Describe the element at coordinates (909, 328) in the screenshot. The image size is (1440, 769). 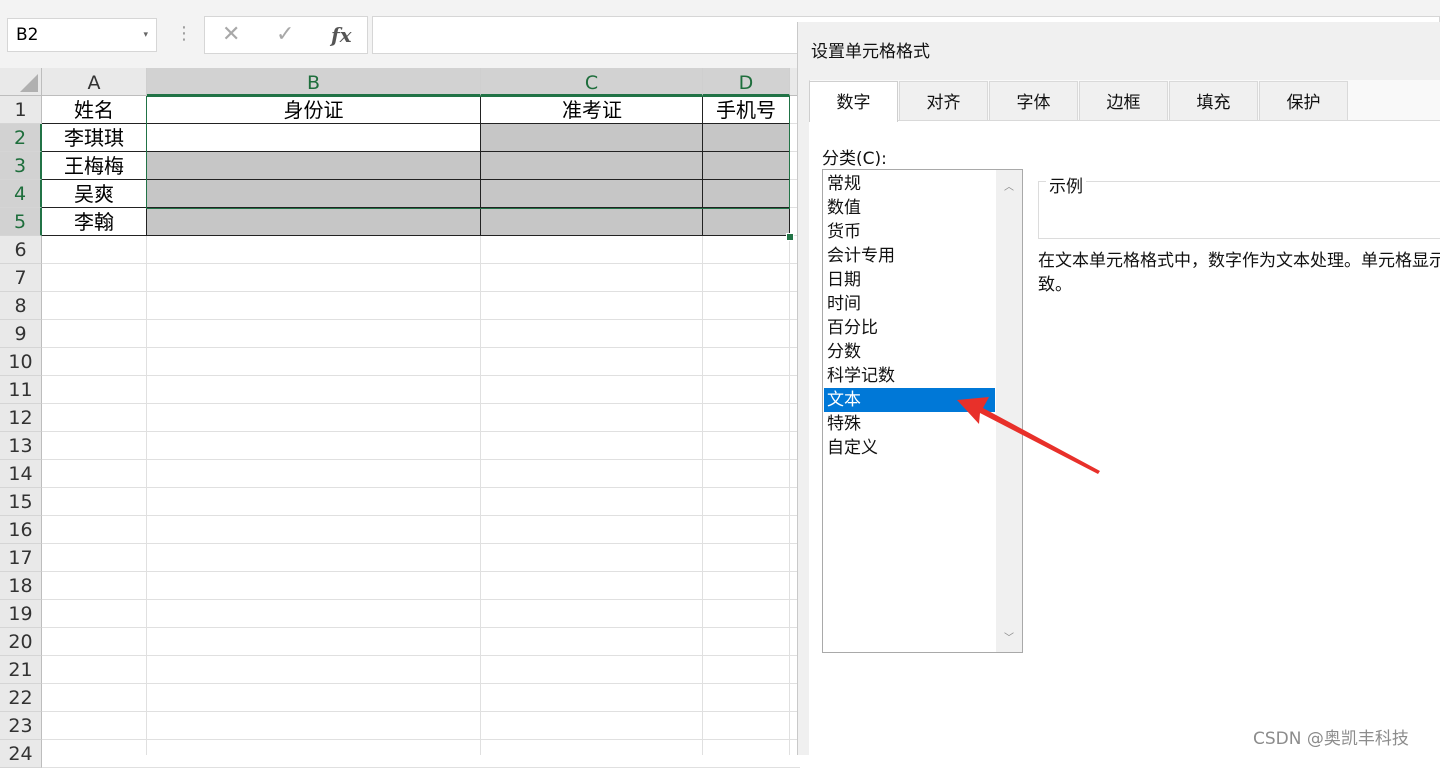
I see `category-item-percentage: 百分比` at that location.